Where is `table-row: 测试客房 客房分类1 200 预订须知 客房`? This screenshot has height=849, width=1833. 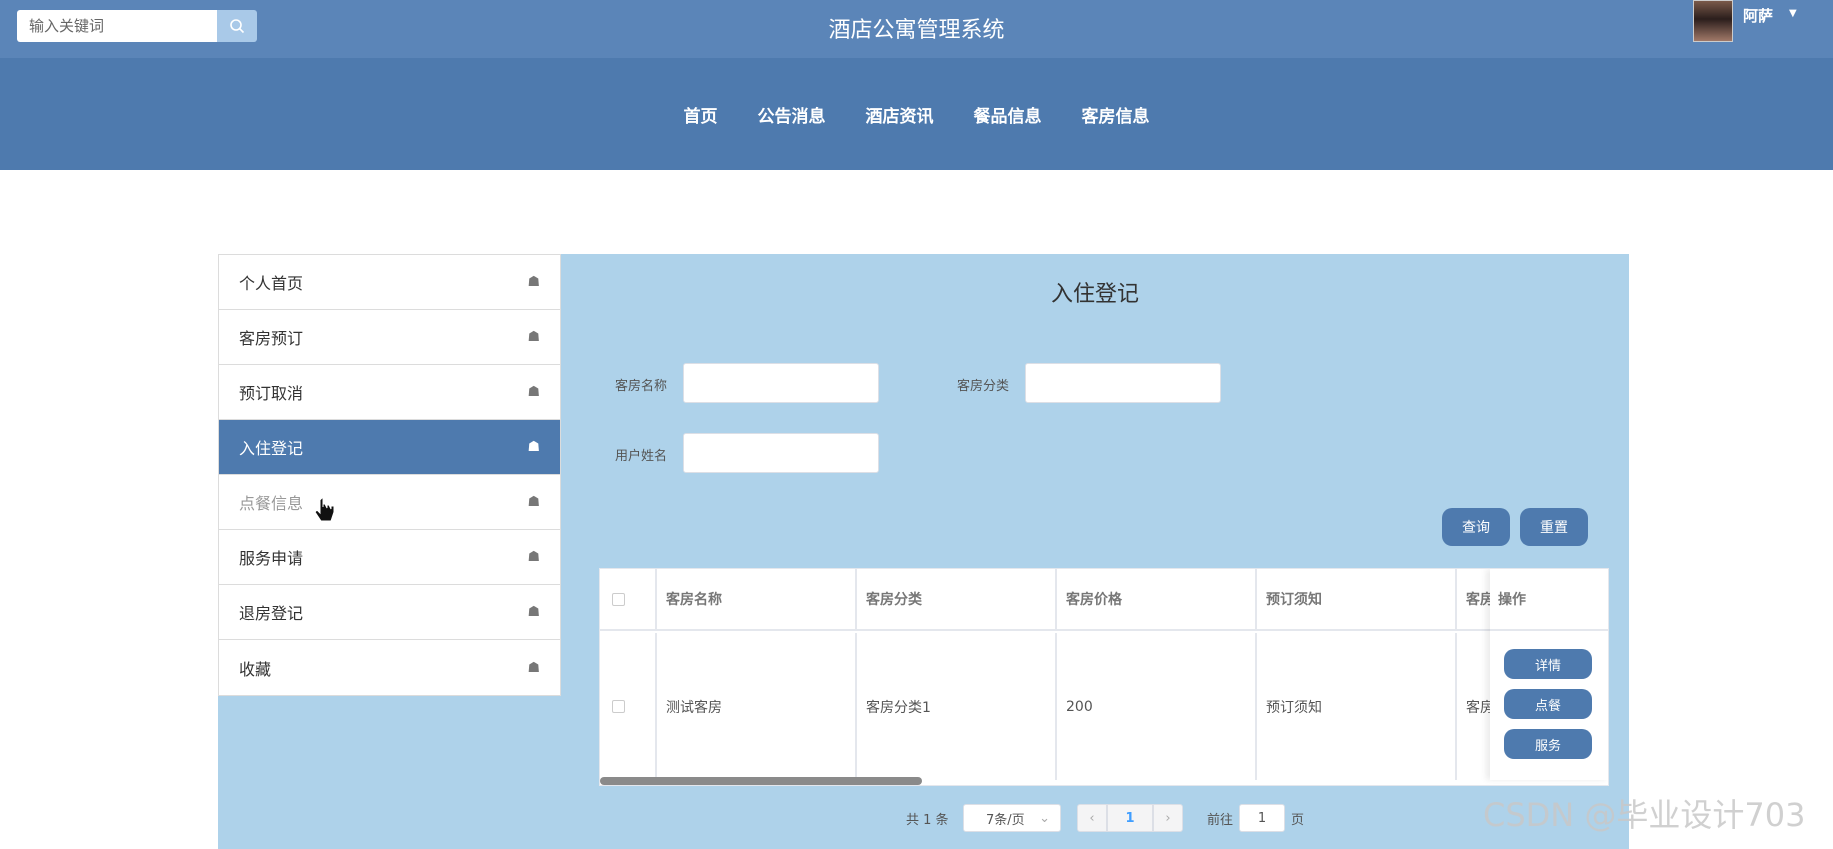 table-row: 测试客房 客房分类1 200 预订须知 客房 is located at coordinates (1103, 706).